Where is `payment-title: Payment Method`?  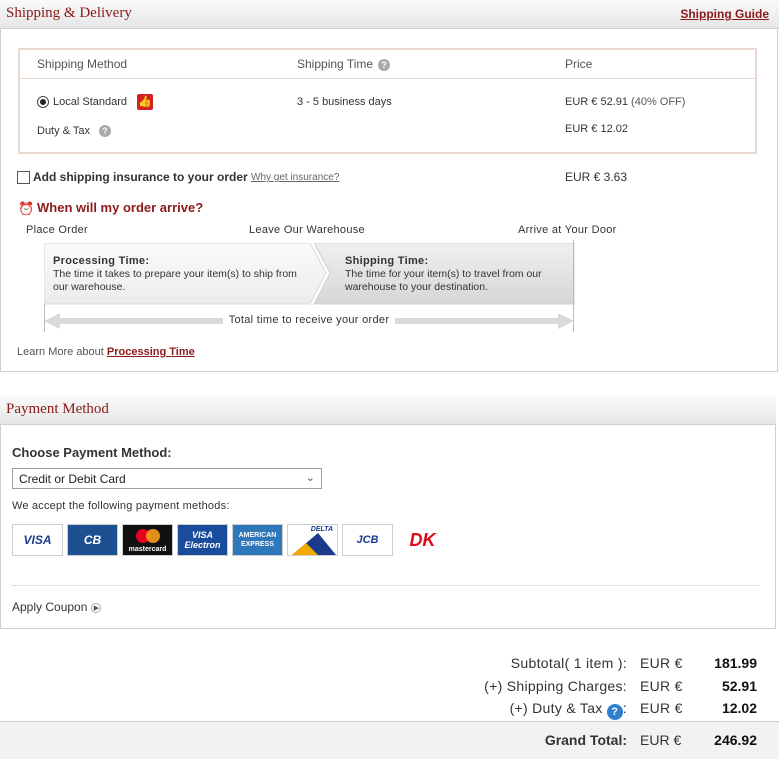
payment-title: Payment Method is located at coordinates (57, 409).